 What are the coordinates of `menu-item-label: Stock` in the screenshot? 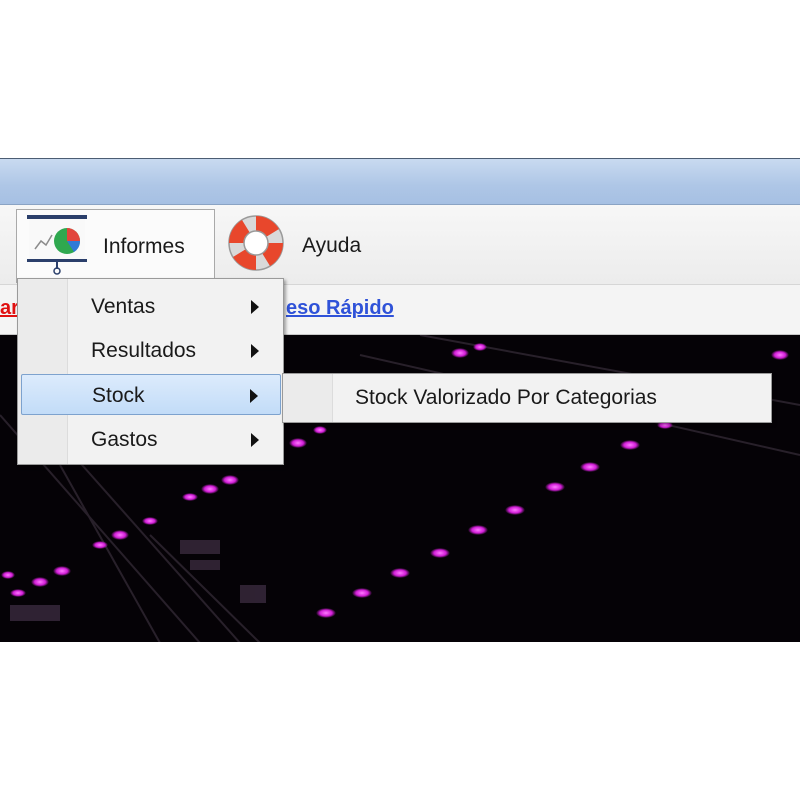 It's located at (118, 395).